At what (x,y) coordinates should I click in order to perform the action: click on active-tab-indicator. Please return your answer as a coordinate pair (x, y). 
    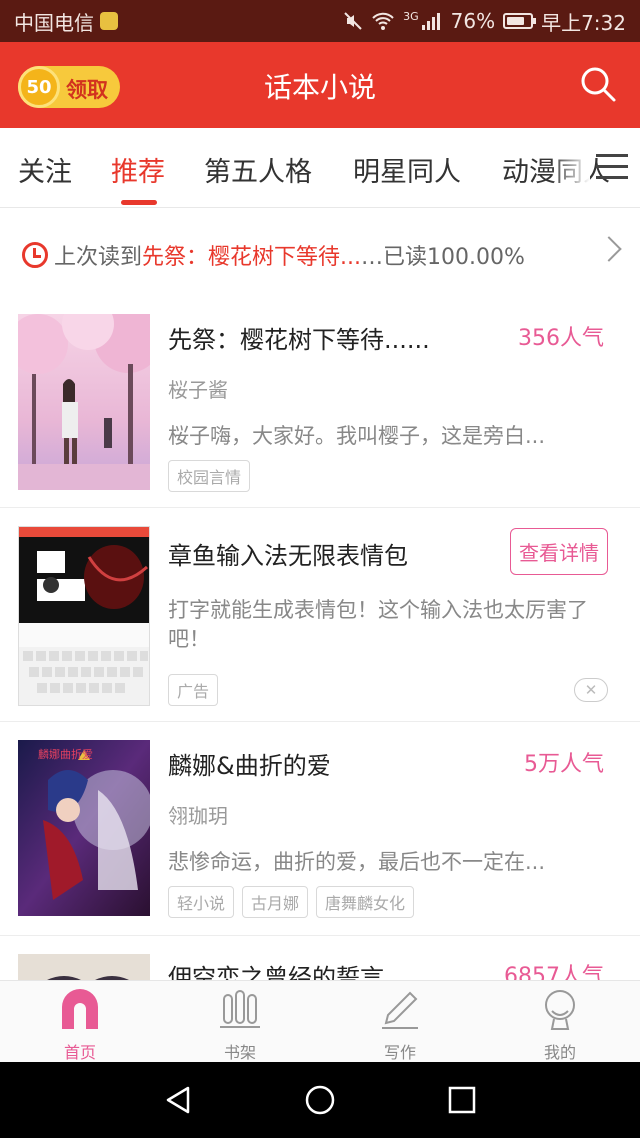
    Looking at the image, I should click on (139, 202).